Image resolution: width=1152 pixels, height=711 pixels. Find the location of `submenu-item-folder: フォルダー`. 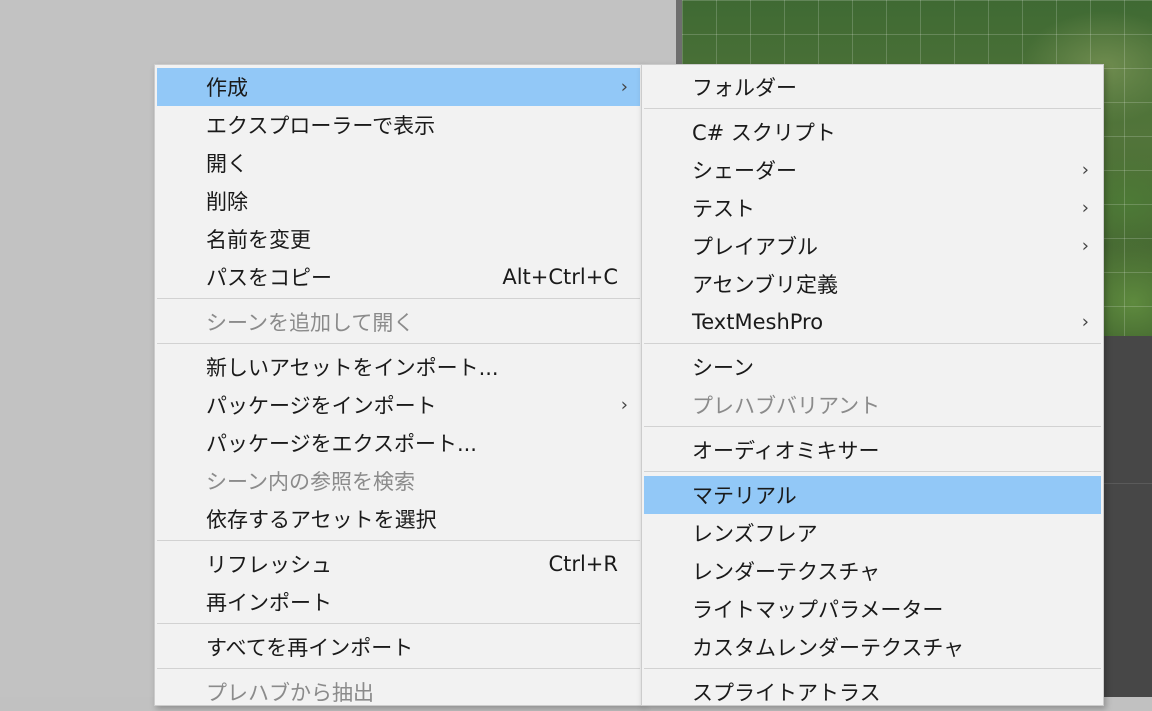

submenu-item-folder: フォルダー is located at coordinates (872, 87).